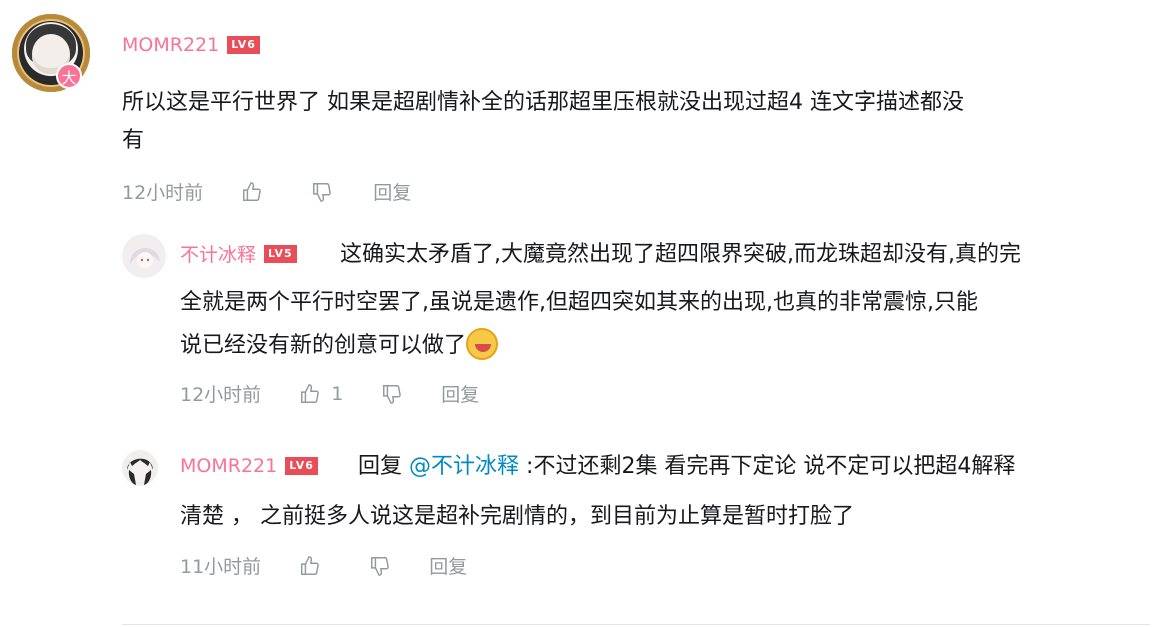  I want to click on reply-text-first-line: 这确实太矛盾了,大魔竟然出现了超四限界突破,而龙珠超却没有,真的完, so click(680, 254).